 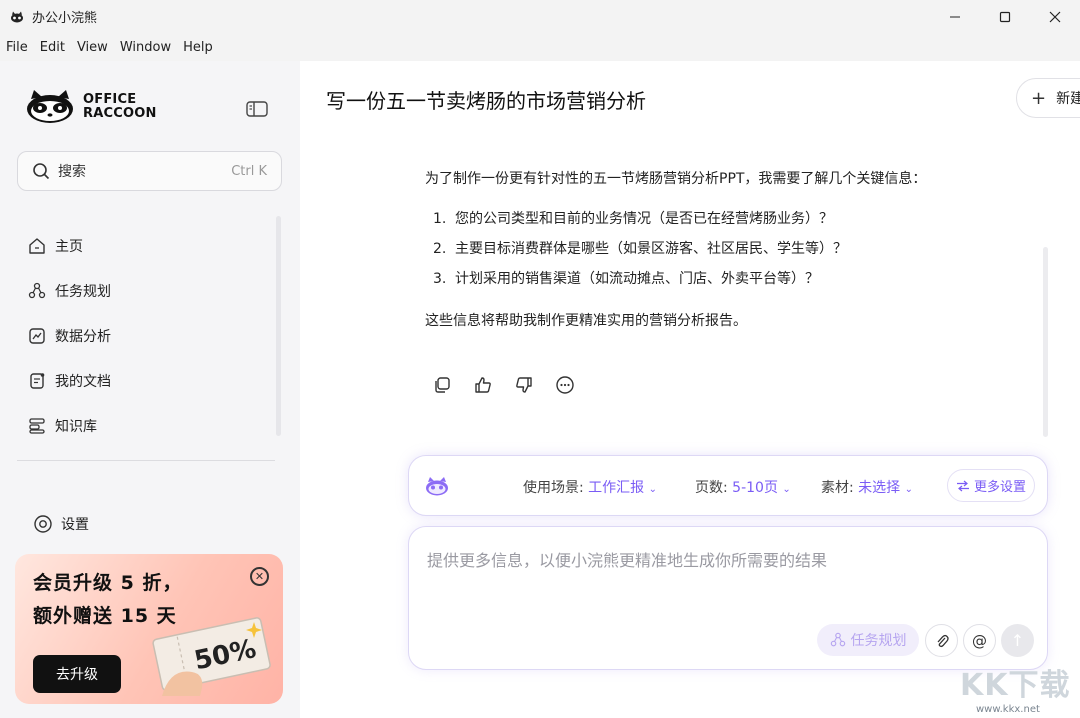 I want to click on list-item-text: 计划采用的销售渠道（如流动摊点、门店、外卖平台等）？, so click(x=637, y=279).